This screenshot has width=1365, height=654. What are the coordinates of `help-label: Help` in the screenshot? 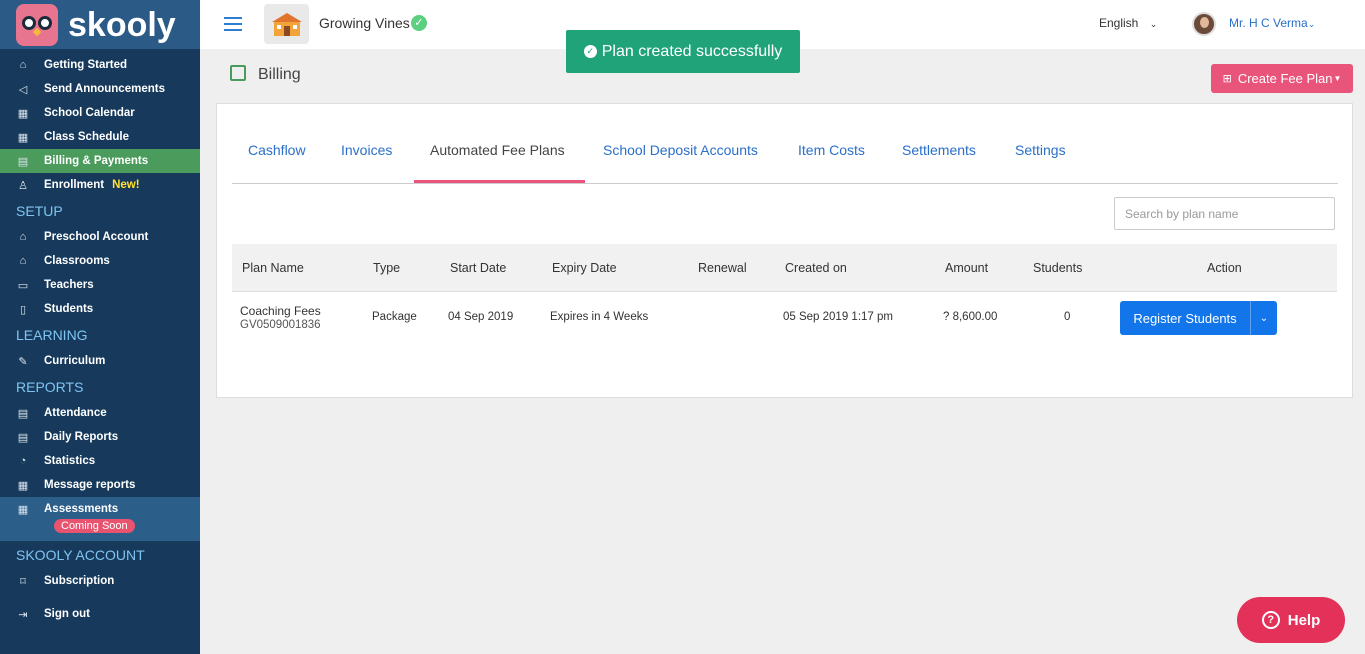 It's located at (1304, 620).